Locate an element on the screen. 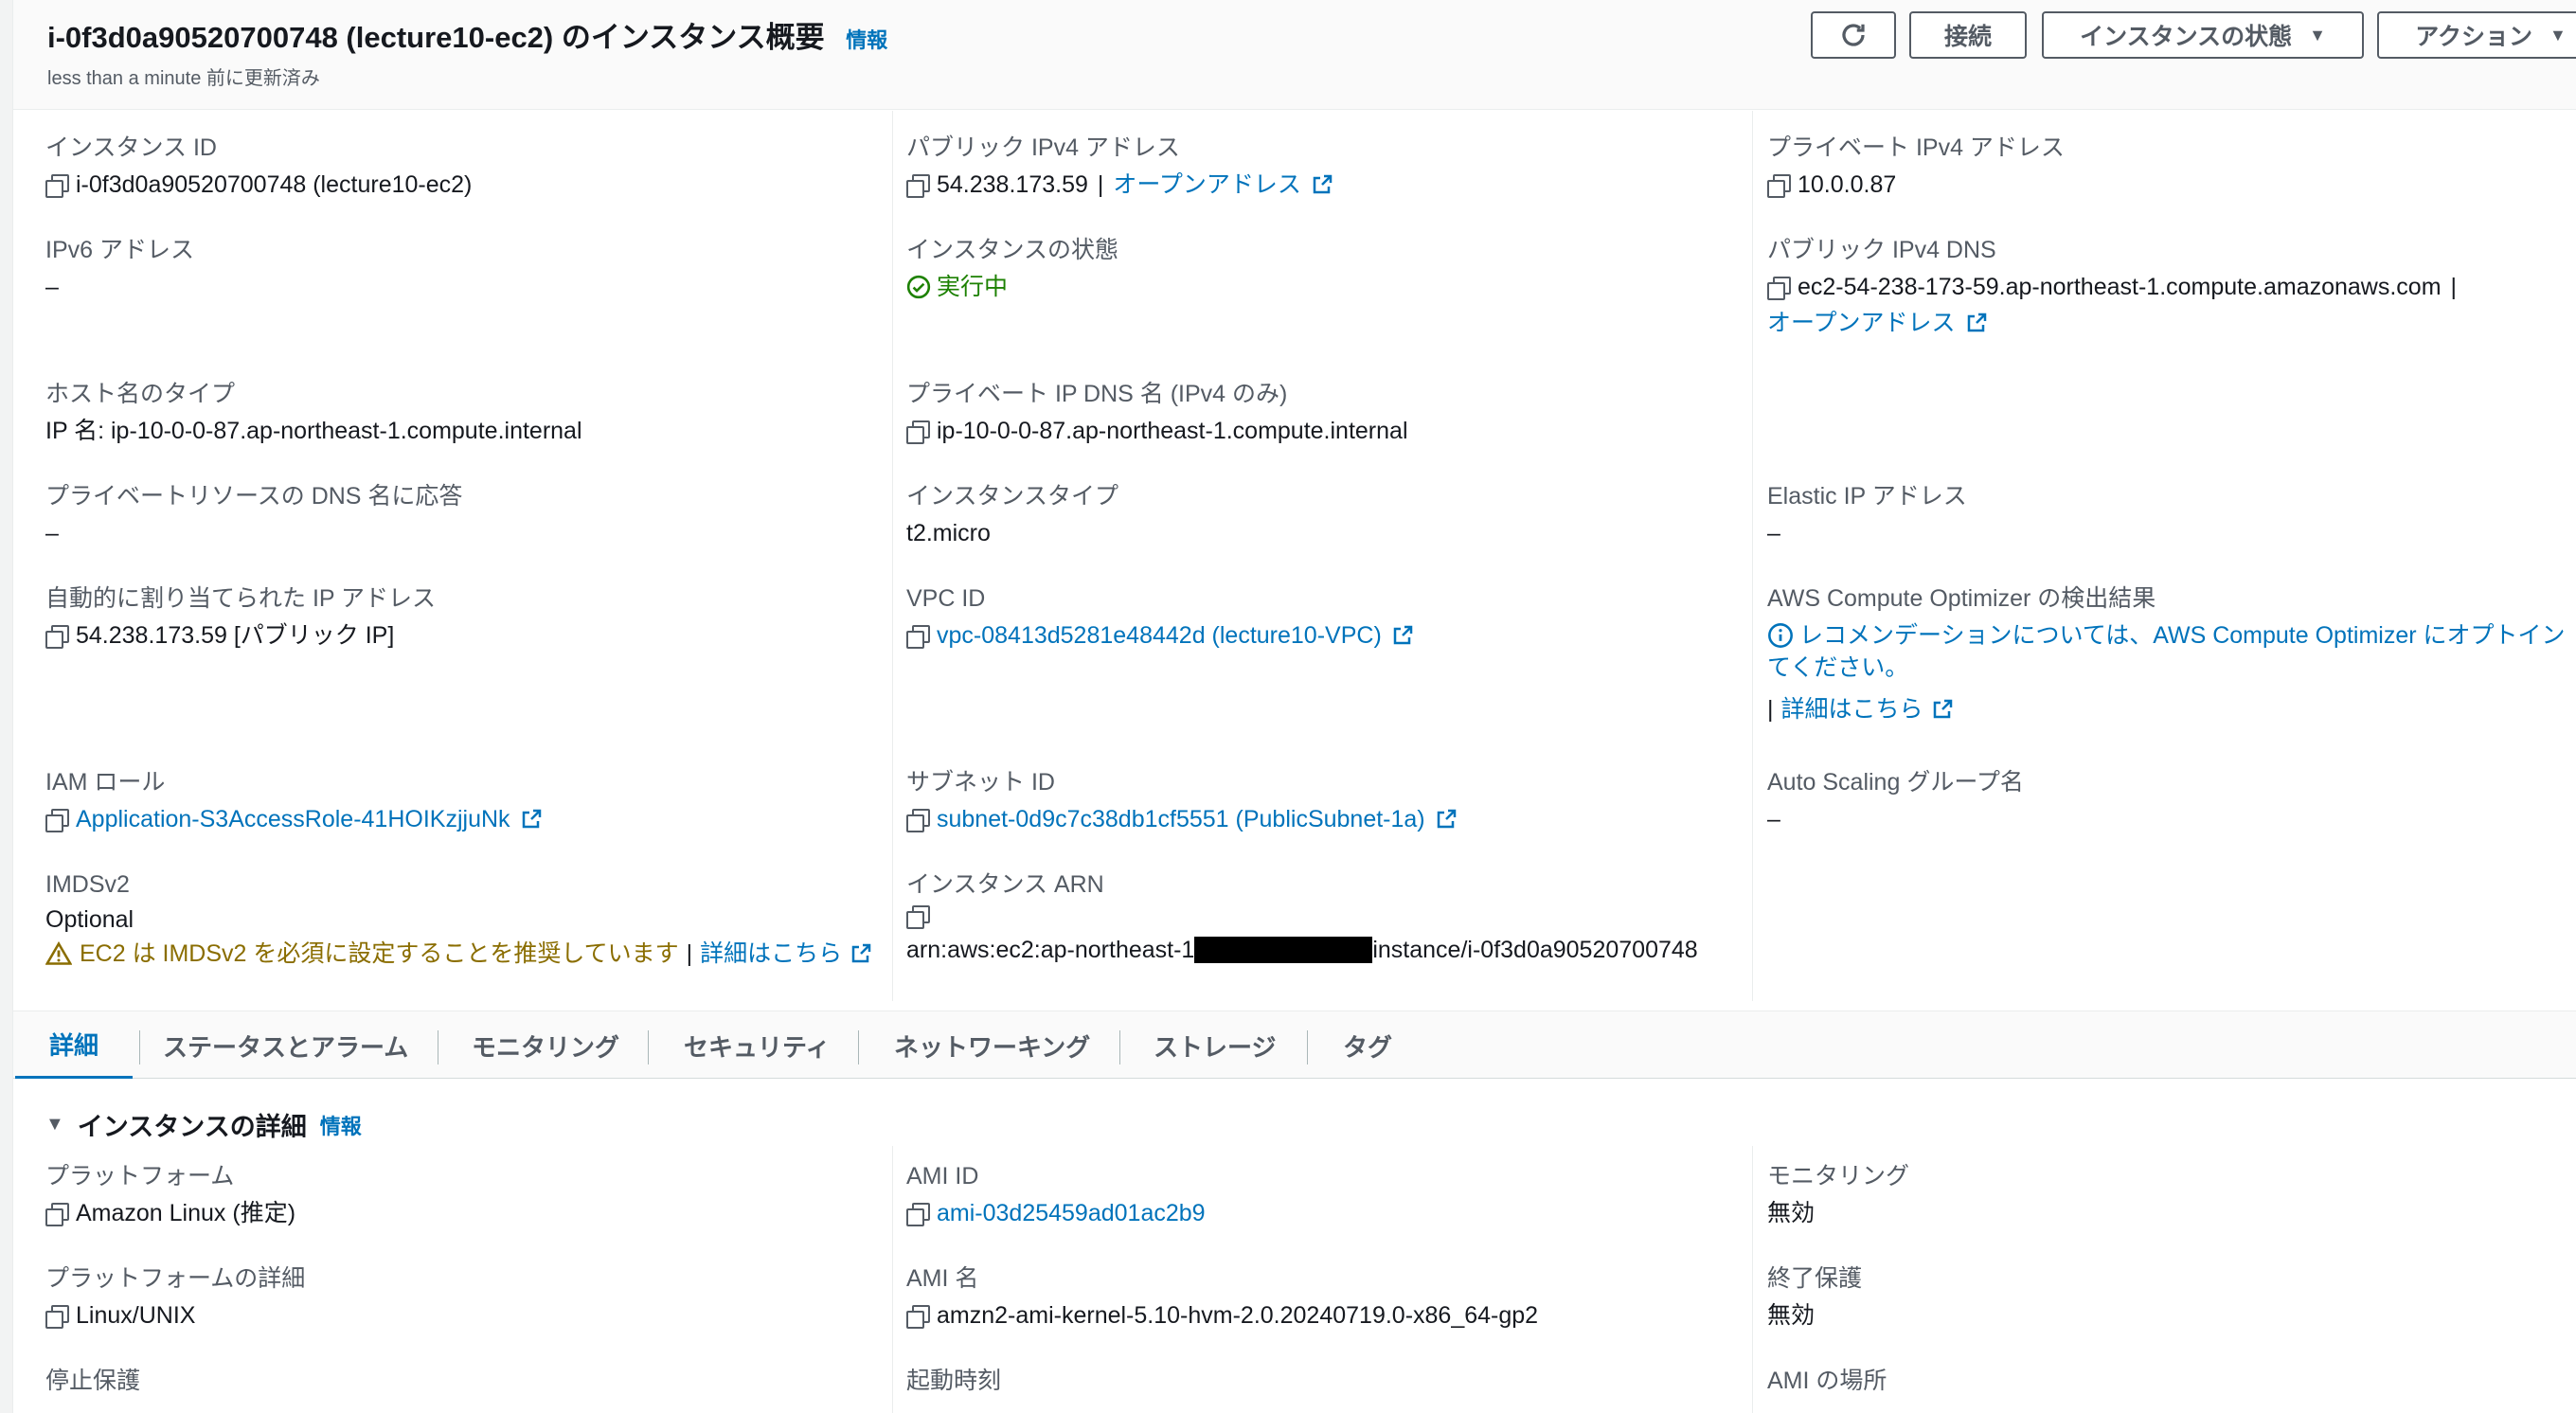 Image resolution: width=2576 pixels, height=1413 pixels. info-circle-icon is located at coordinates (1780, 636).